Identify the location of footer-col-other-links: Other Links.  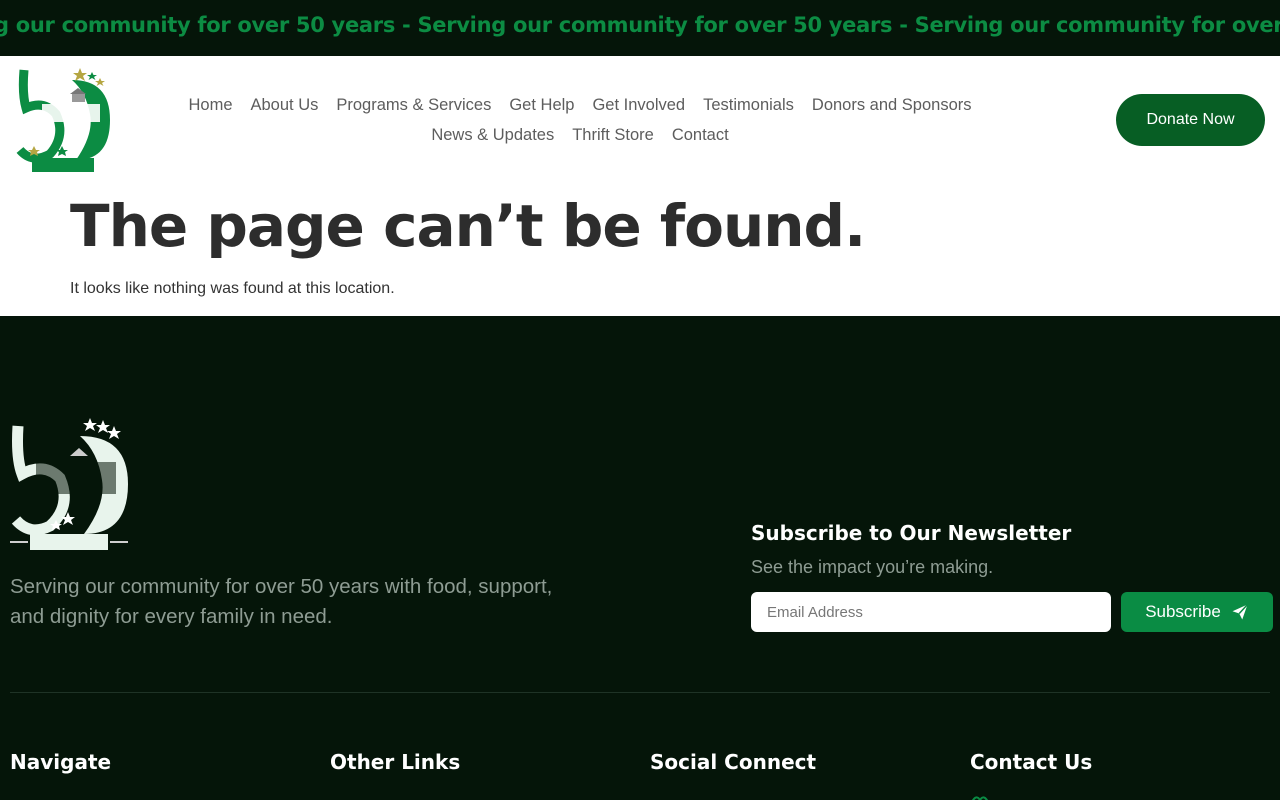
(395, 762).